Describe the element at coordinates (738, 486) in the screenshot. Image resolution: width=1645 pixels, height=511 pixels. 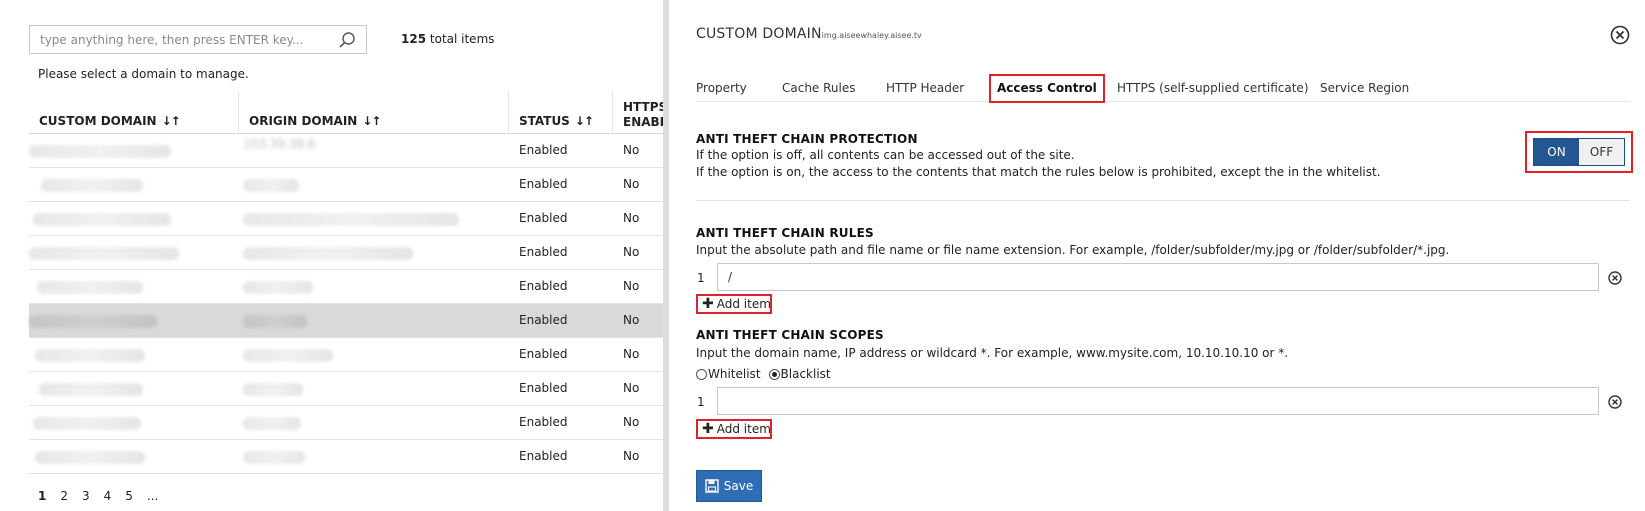
I see `save-label: Save` at that location.